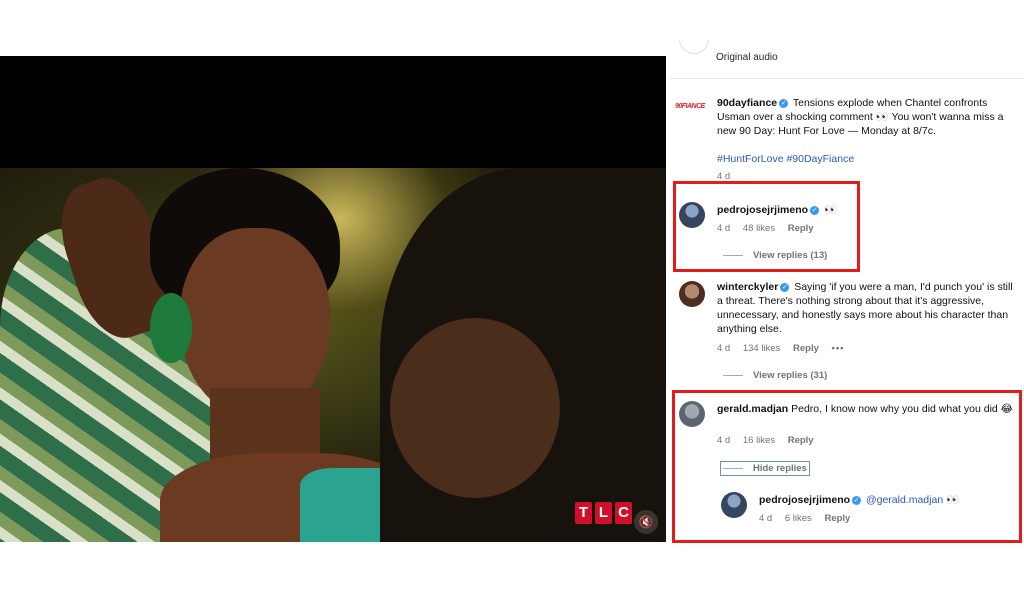 The width and height of the screenshot is (1024, 597). Describe the element at coordinates (747, 287) in the screenshot. I see `comment-username: winterckyler` at that location.